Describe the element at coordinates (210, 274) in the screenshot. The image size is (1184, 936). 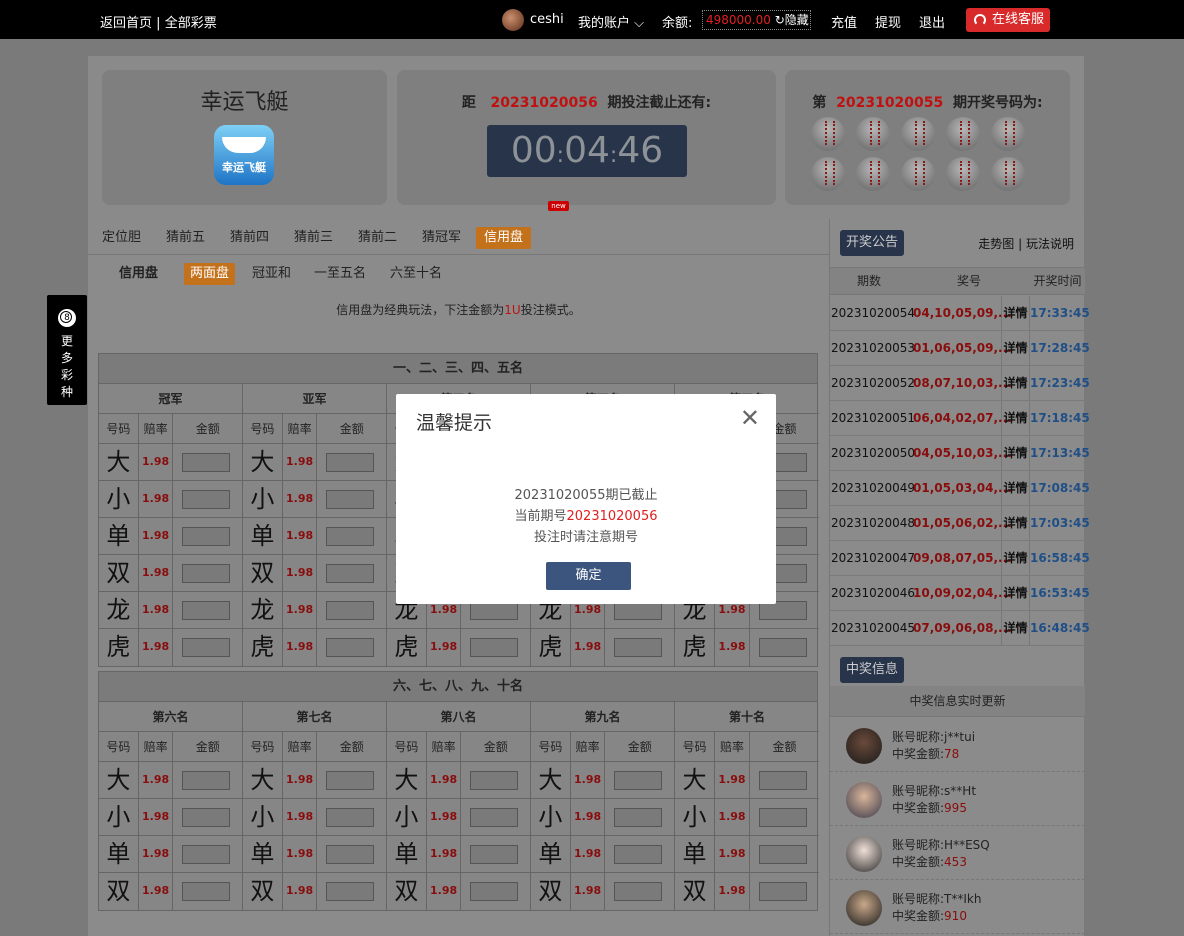
I see `subtab-1: 两面盘` at that location.